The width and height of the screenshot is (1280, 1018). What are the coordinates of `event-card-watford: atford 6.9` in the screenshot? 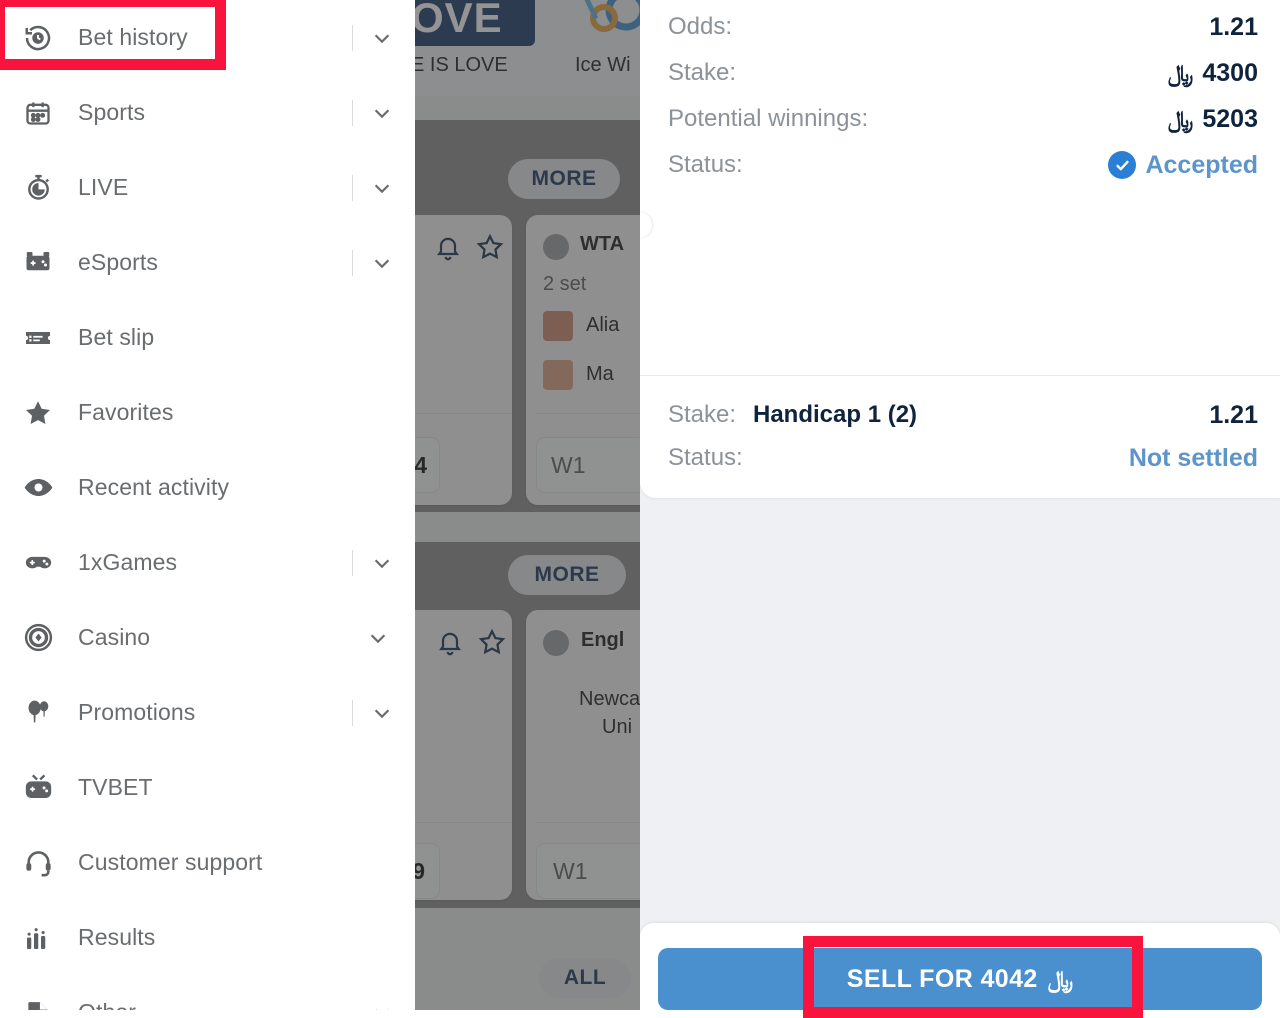 It's located at (463, 755).